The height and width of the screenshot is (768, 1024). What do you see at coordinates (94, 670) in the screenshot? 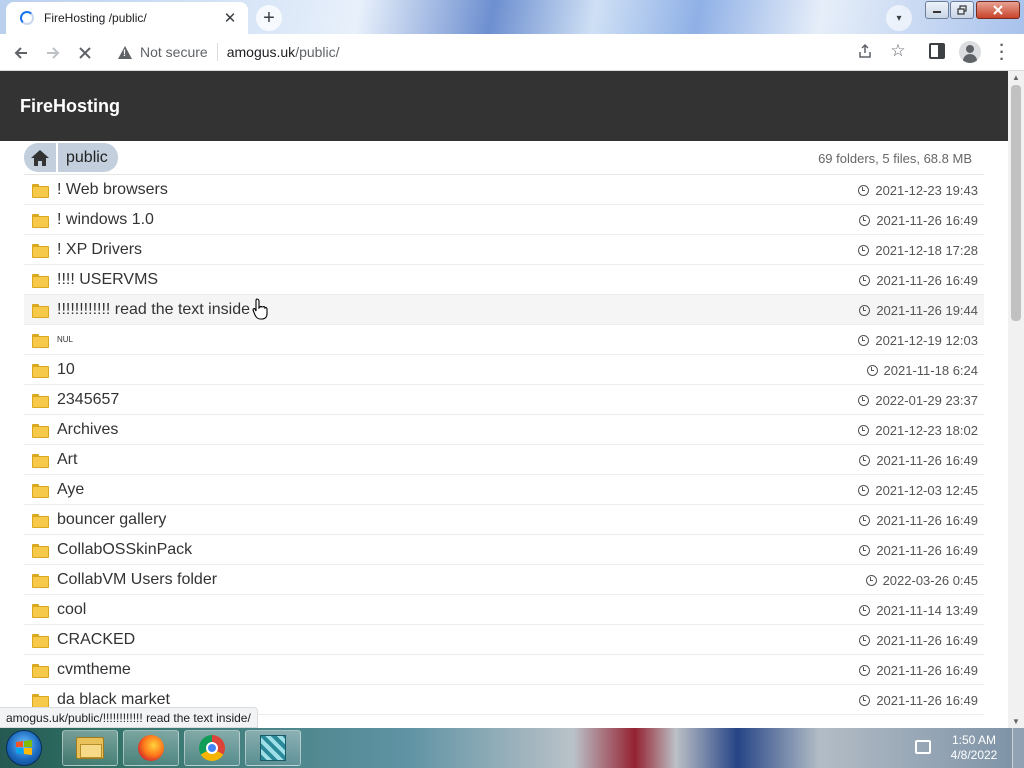
I see `folder-name-link: cvmtheme` at bounding box center [94, 670].